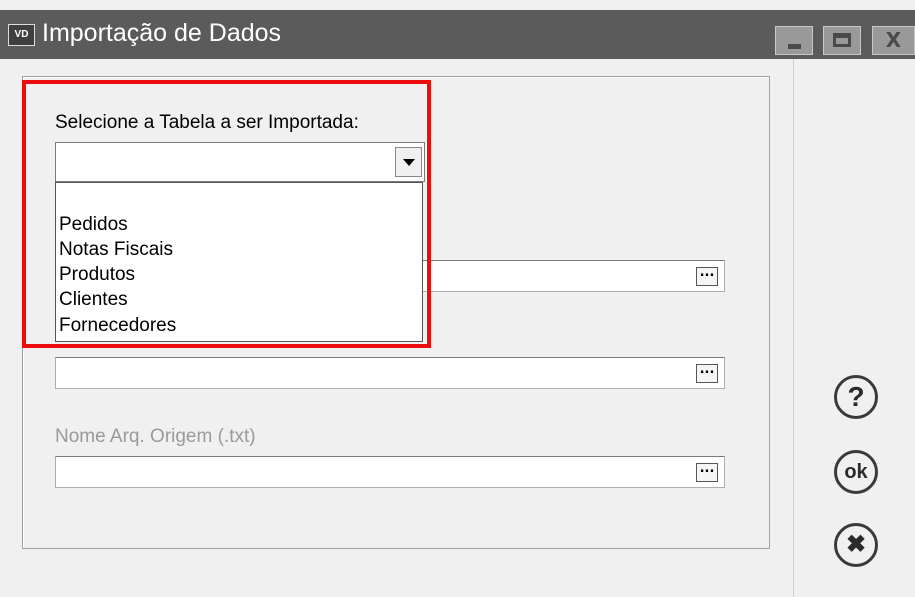 The height and width of the screenshot is (597, 915). What do you see at coordinates (457, 34) in the screenshot?
I see `title-bar: VD Importação de Dados X` at bounding box center [457, 34].